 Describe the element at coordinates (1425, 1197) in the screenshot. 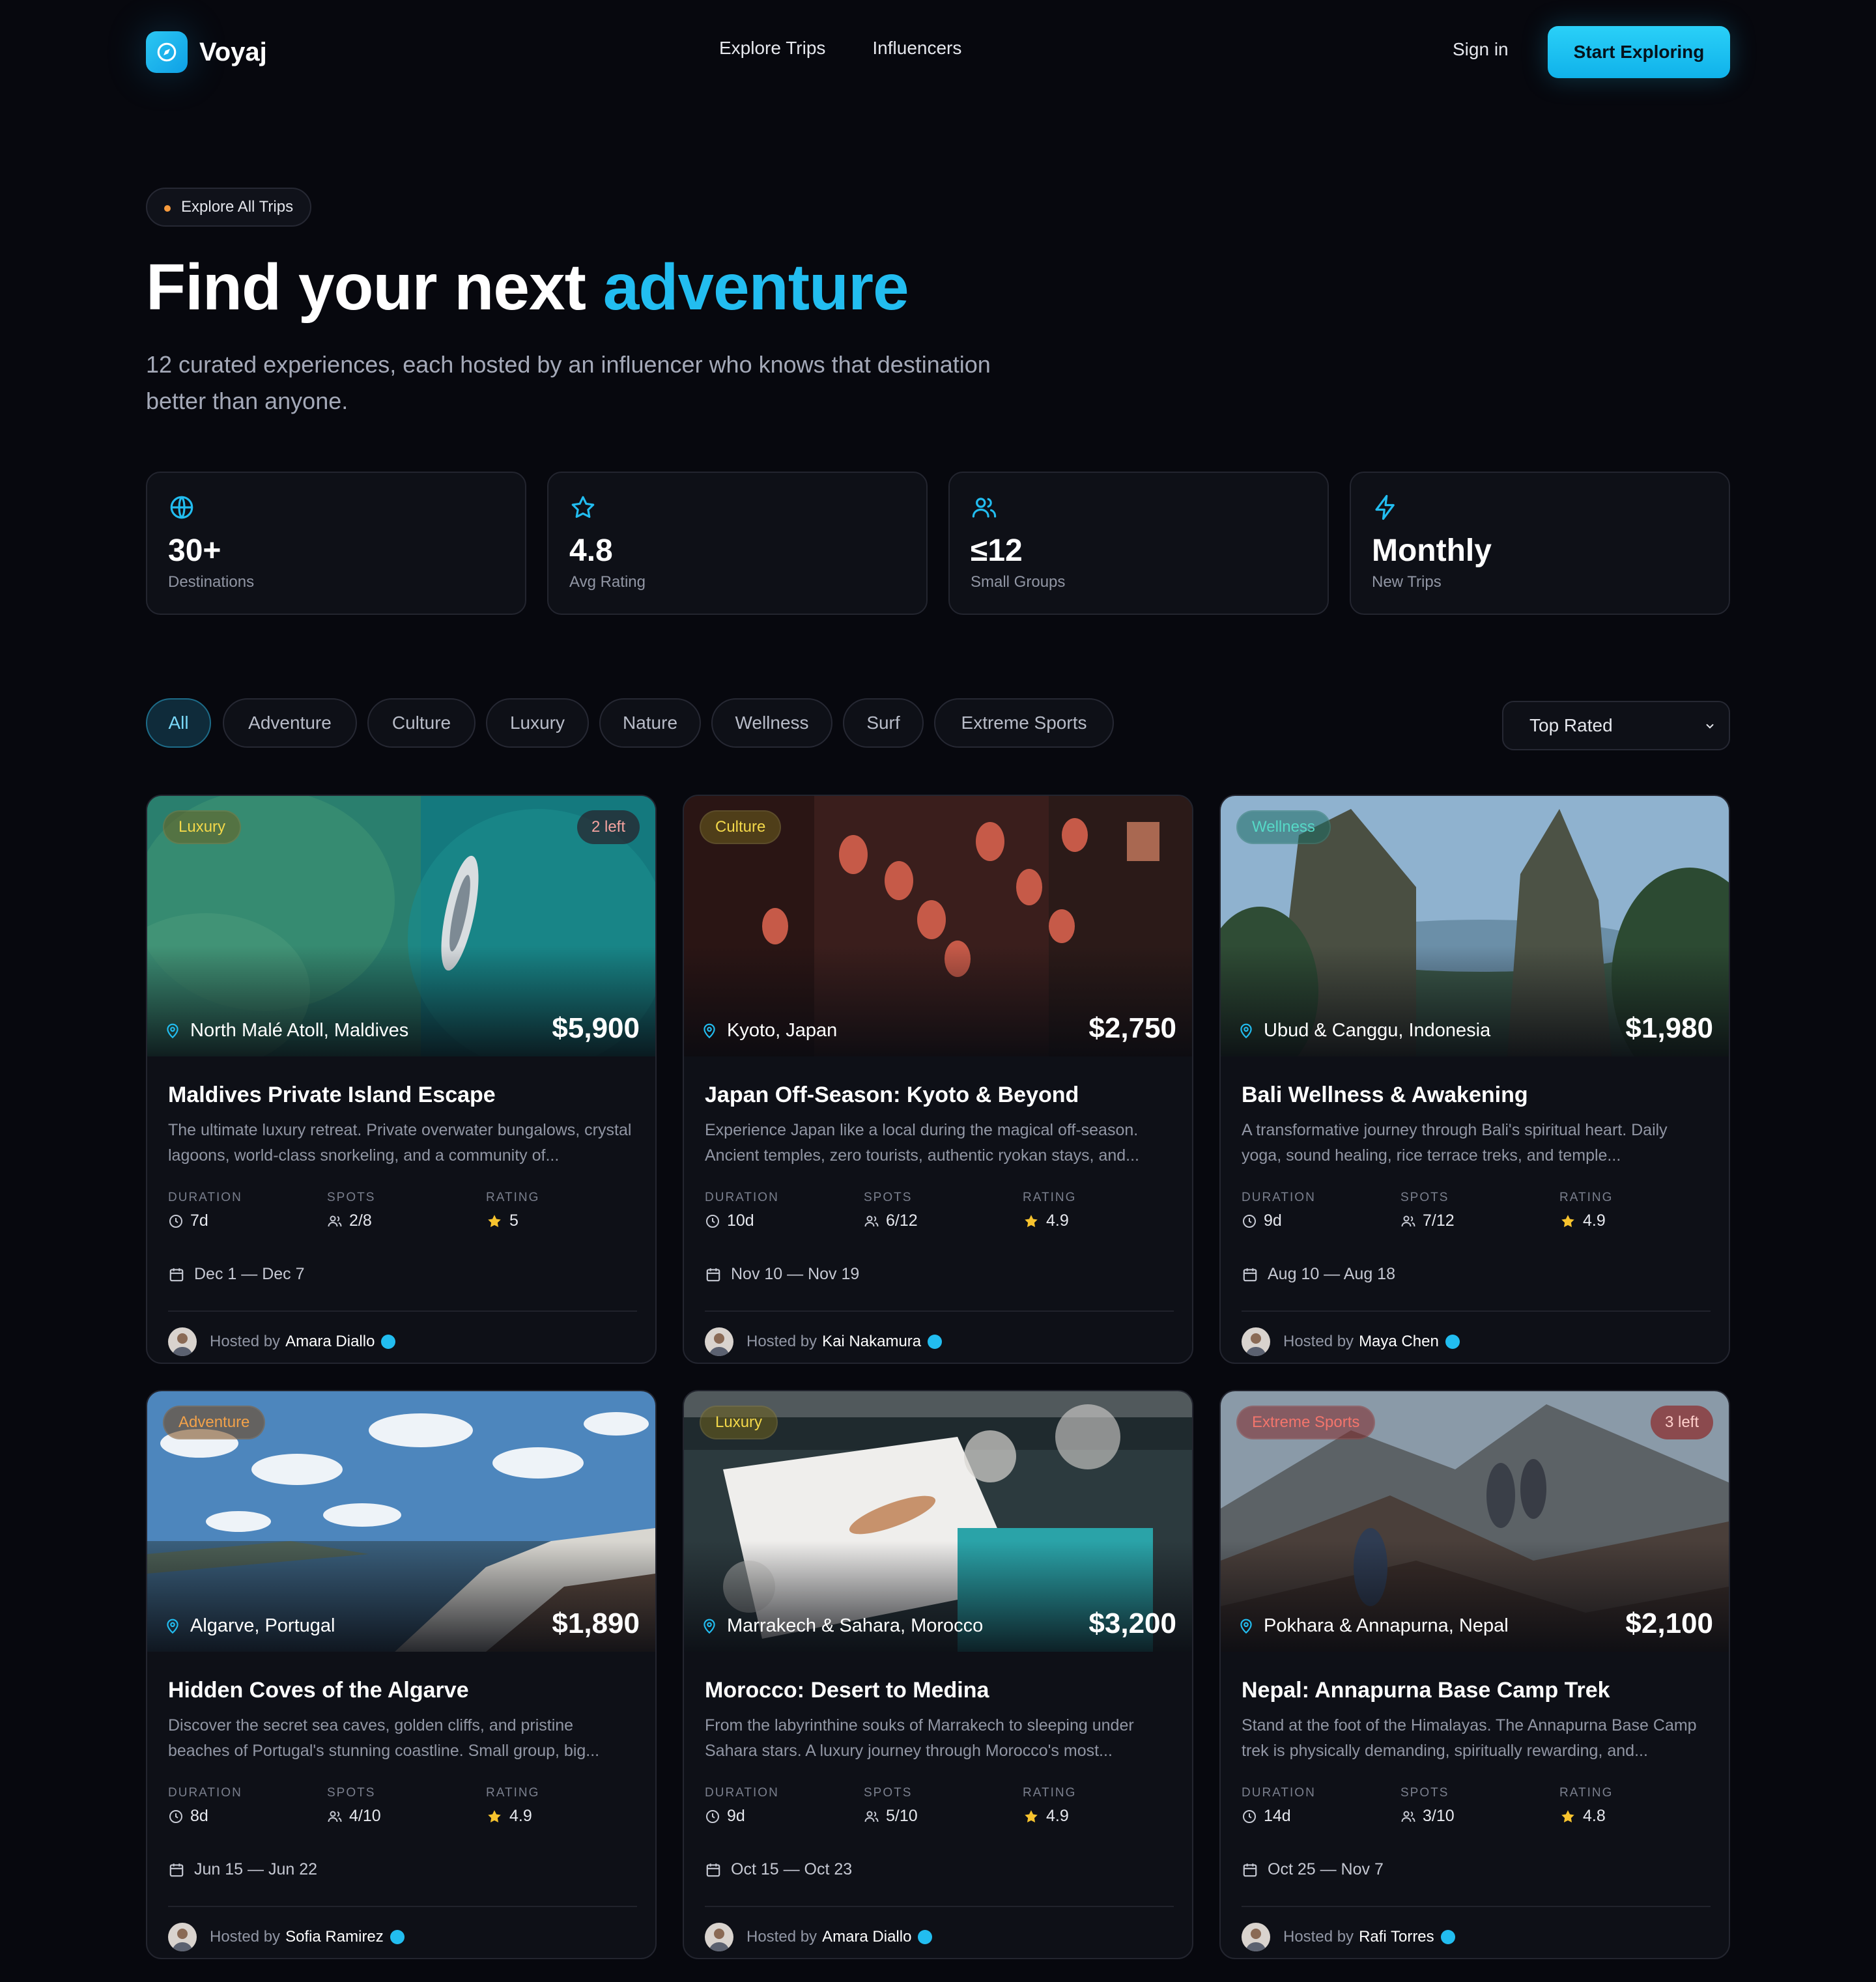

I see `spots-label: SPOTS` at that location.